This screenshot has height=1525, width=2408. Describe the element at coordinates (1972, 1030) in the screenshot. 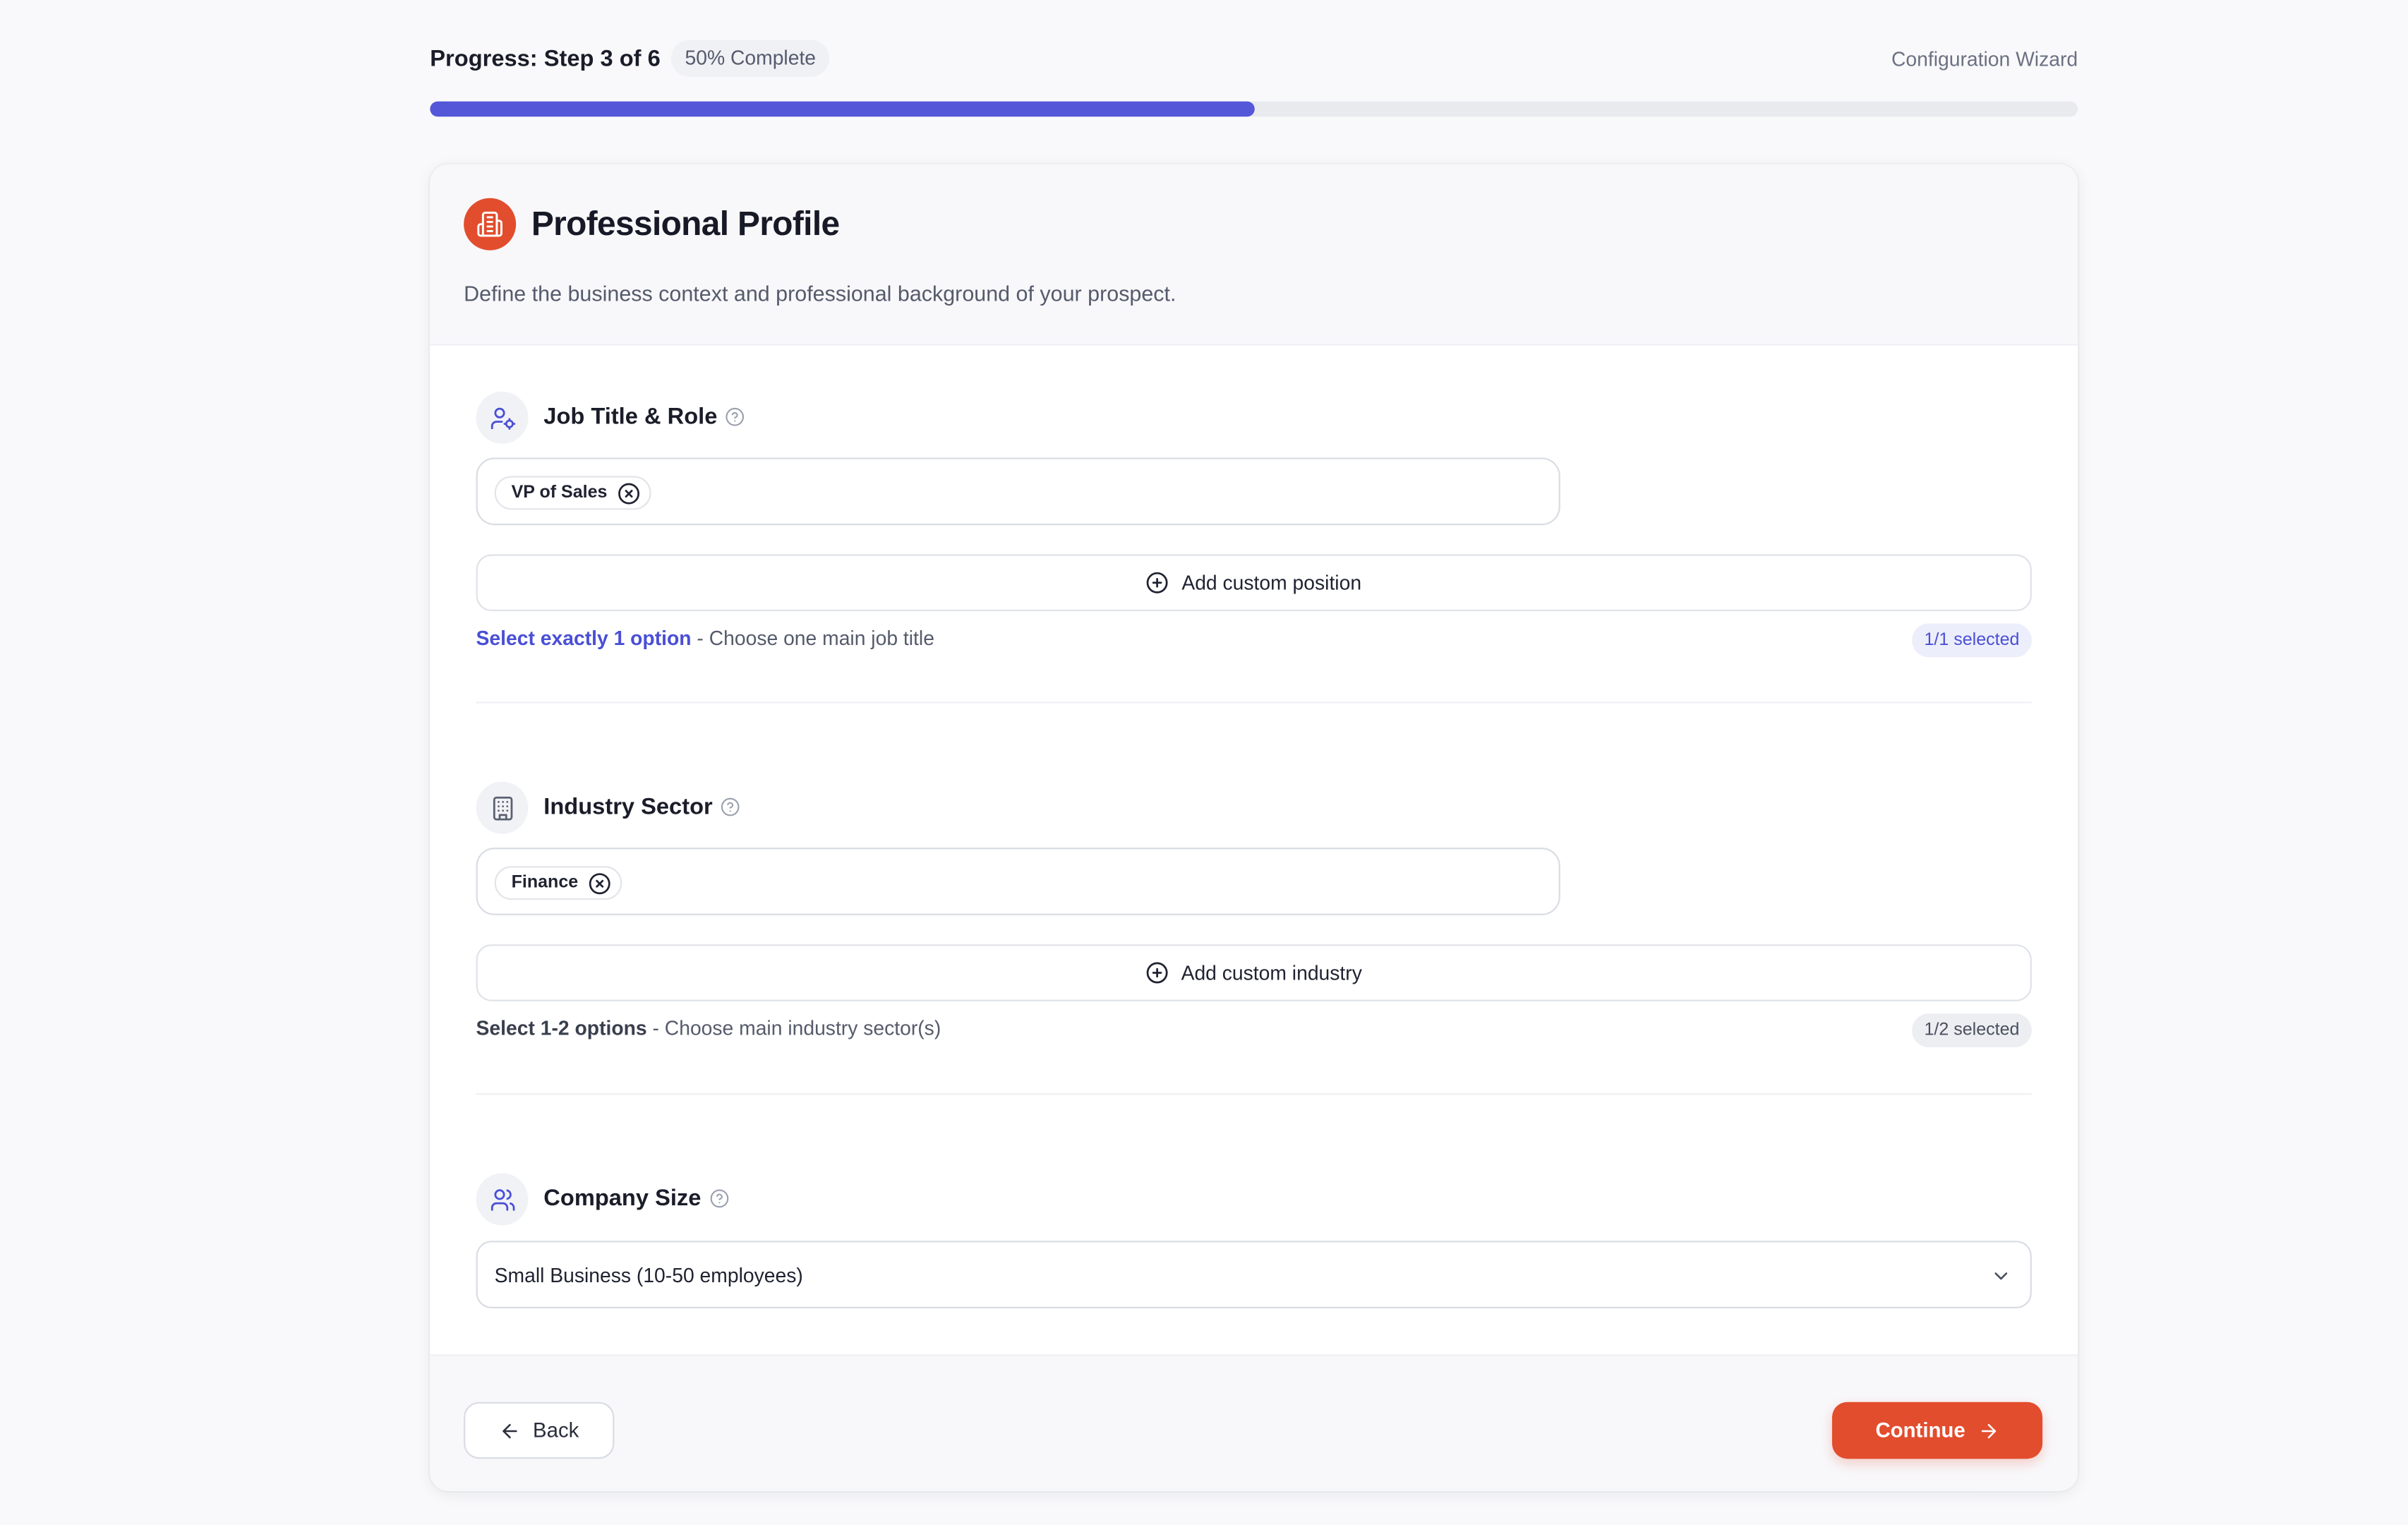

I see `selection-count-badge: 1/2 selected` at that location.